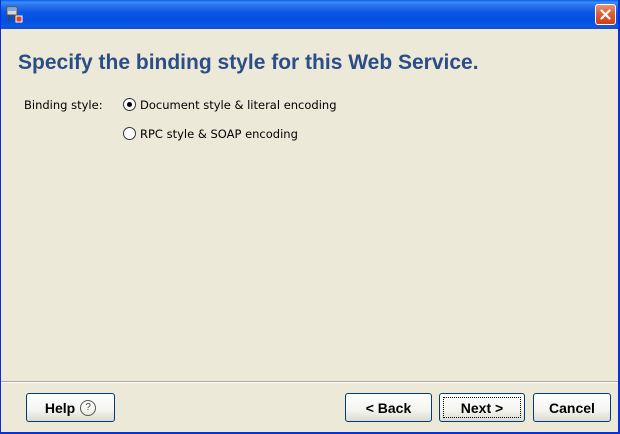  Describe the element at coordinates (309, 14) in the screenshot. I see `title-bar` at that location.